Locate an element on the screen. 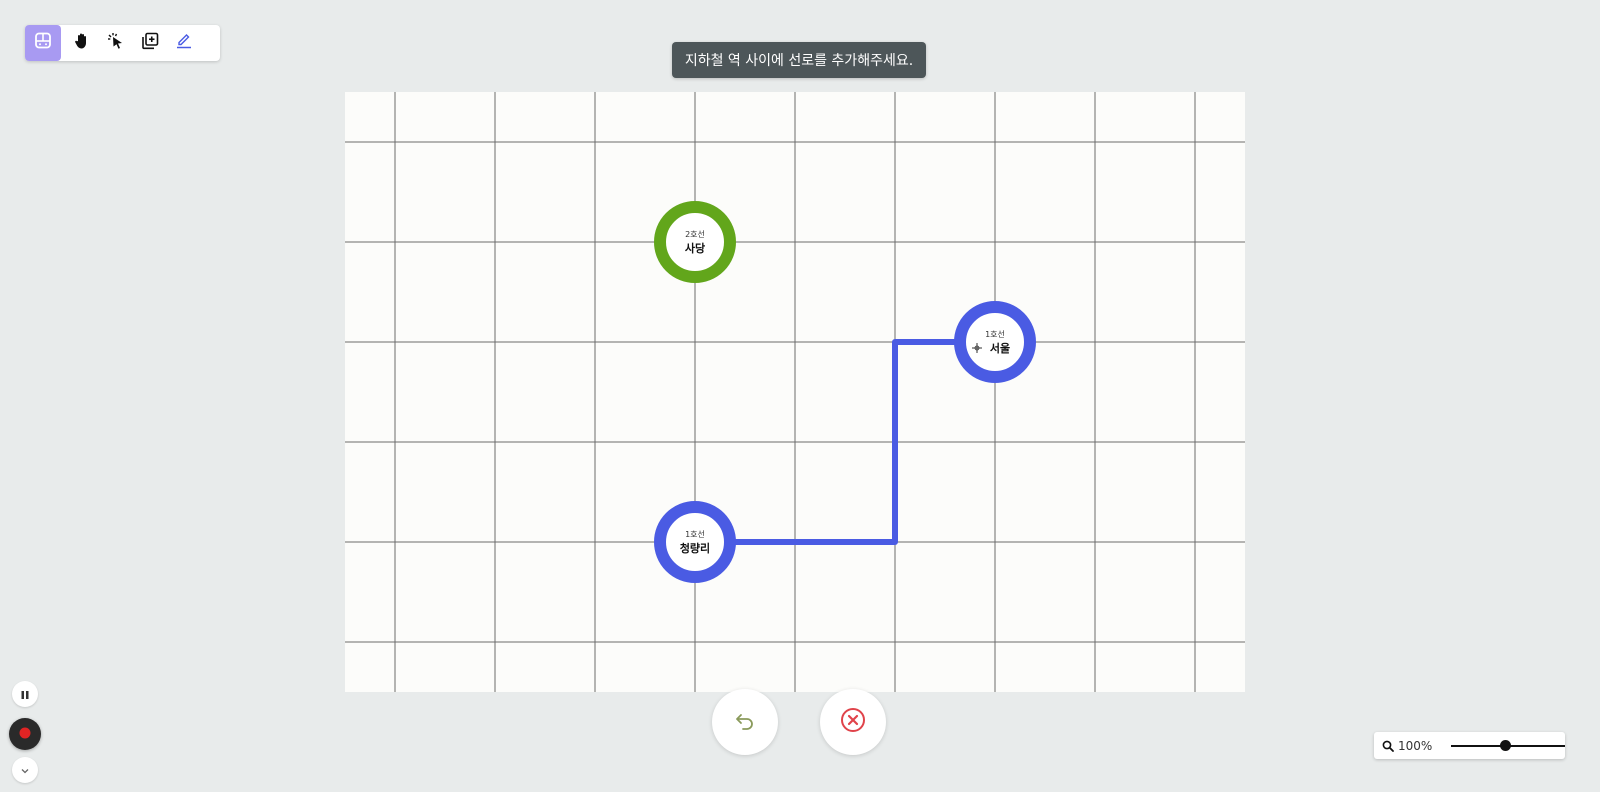 The height and width of the screenshot is (792, 1600). undo-arrow-icon is located at coordinates (745, 722).